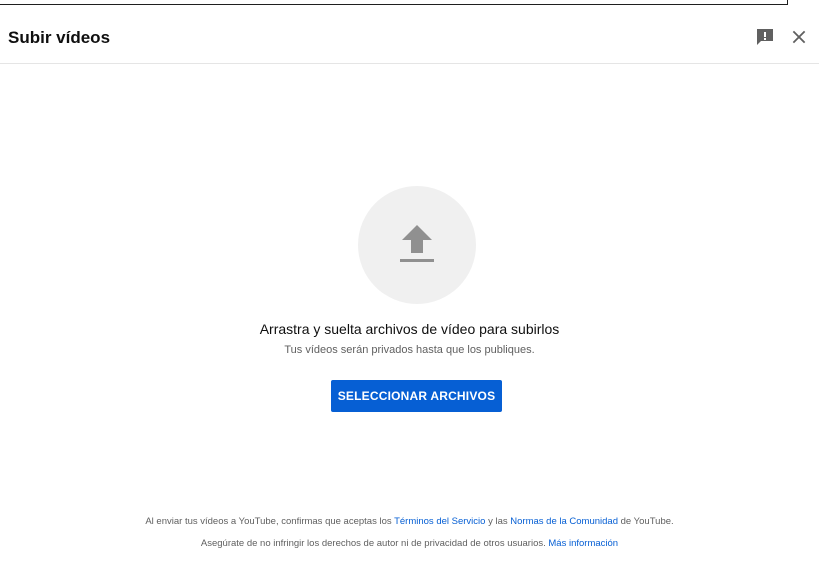 The height and width of the screenshot is (572, 819). Describe the element at coordinates (416, 396) in the screenshot. I see `select-files-button: SELECCIONAR ARCHIVOS` at that location.